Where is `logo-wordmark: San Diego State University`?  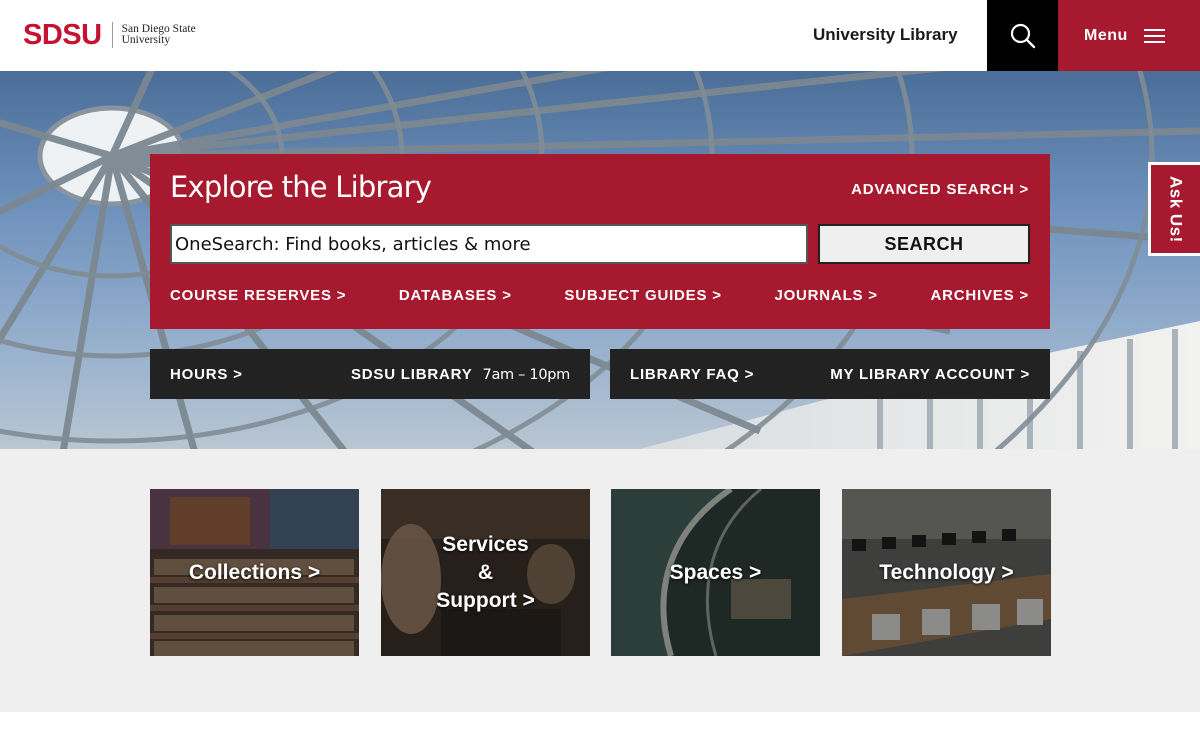
logo-wordmark: San Diego State University is located at coordinates (158, 34).